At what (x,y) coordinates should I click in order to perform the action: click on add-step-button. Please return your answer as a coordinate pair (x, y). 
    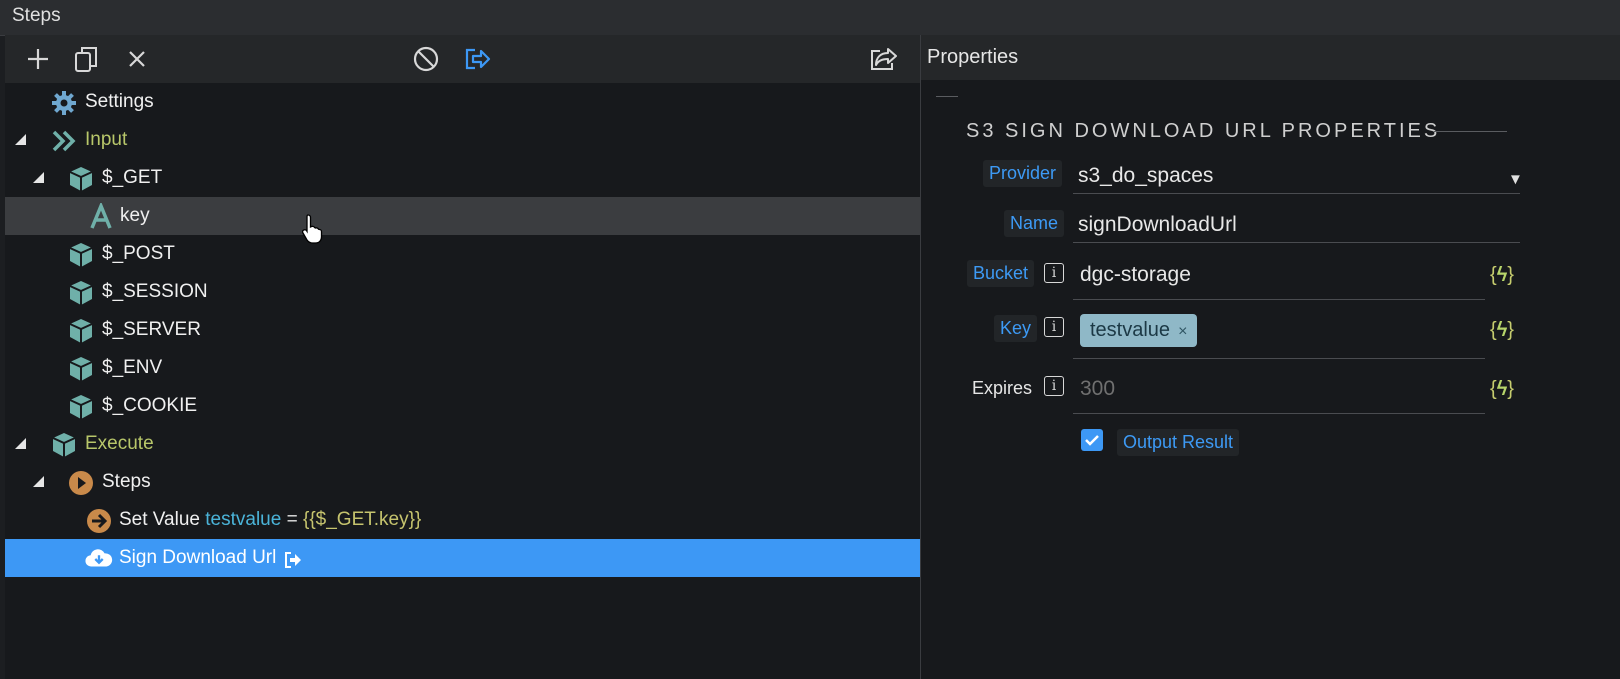
    Looking at the image, I should click on (38, 59).